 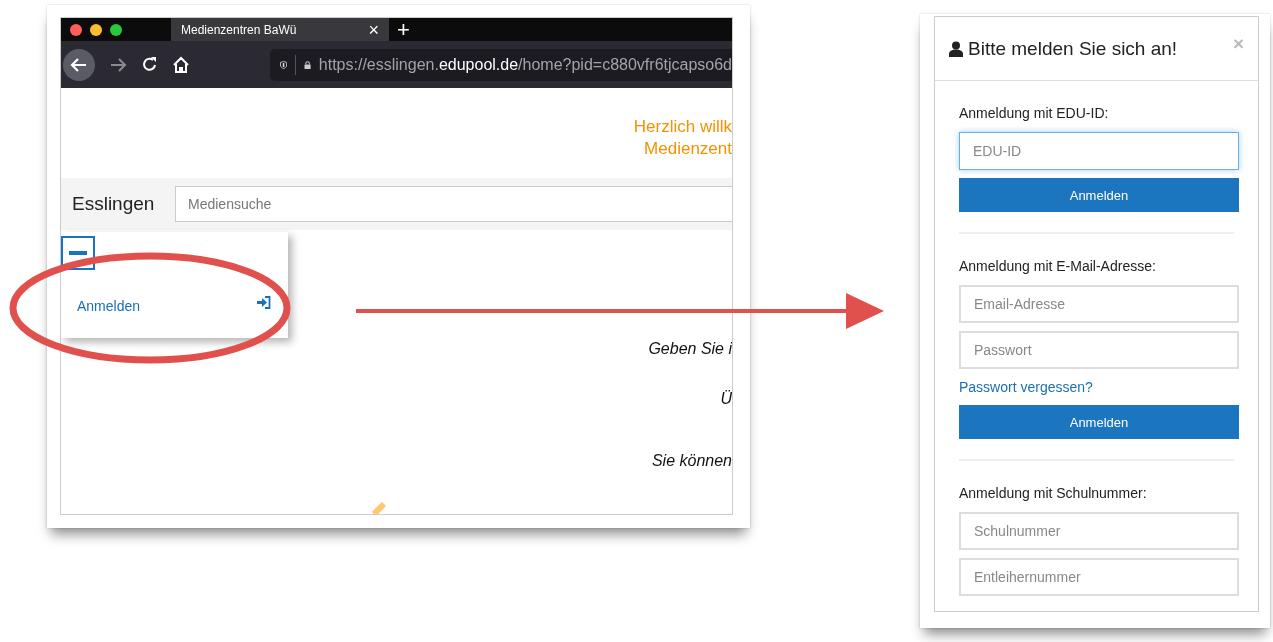 What do you see at coordinates (690, 349) in the screenshot?
I see `intro-text: Geben Sie i` at bounding box center [690, 349].